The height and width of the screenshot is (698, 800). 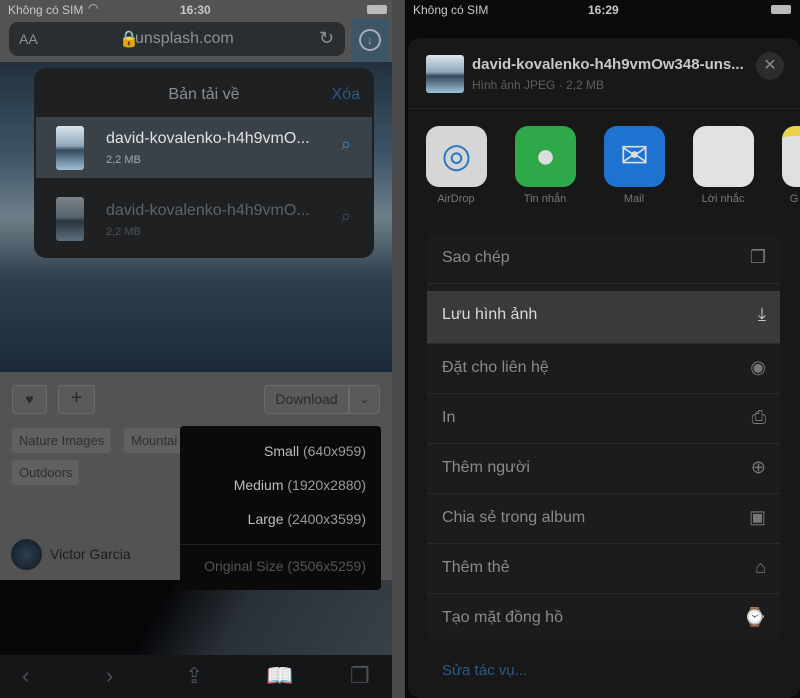 I want to click on size-option-medium: Medium (1920x2880), so click(x=300, y=485).